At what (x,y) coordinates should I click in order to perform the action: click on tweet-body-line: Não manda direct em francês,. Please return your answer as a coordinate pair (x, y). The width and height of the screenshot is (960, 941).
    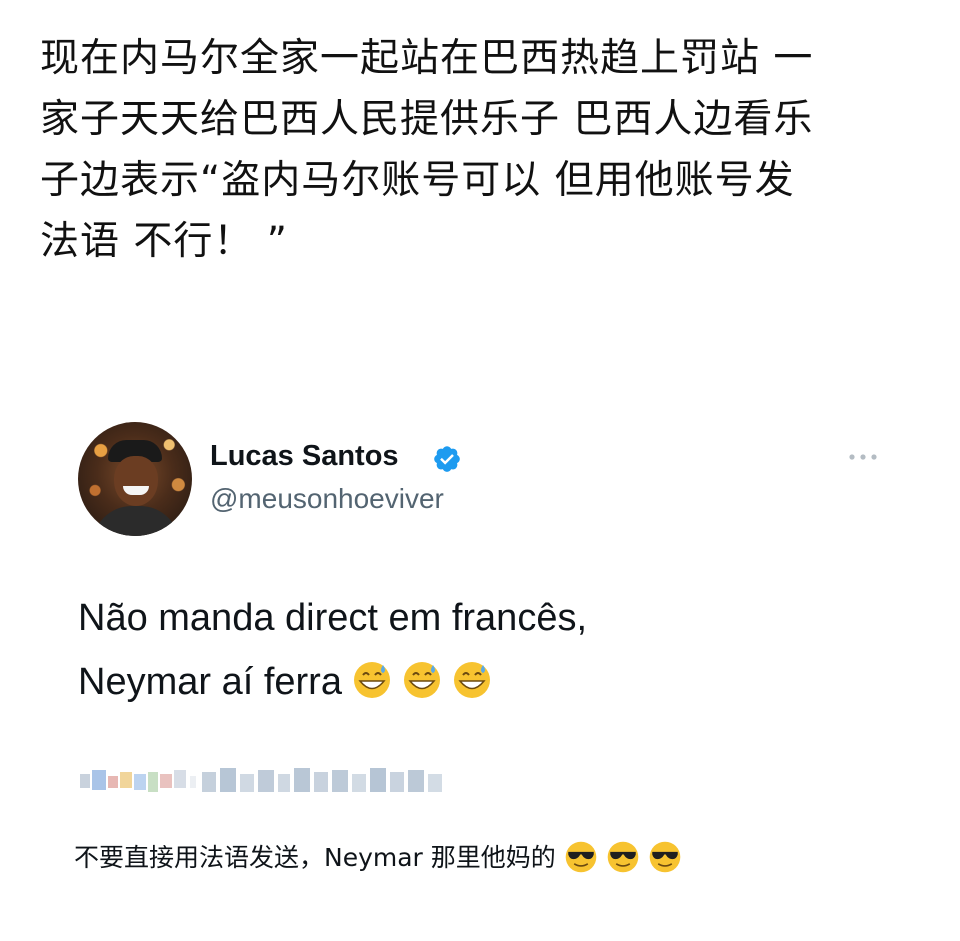
    Looking at the image, I should click on (333, 618).